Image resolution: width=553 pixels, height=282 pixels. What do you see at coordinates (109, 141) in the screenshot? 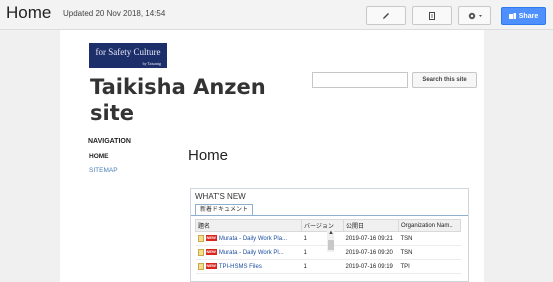
I see `navigation-heading: NAVIGATION` at bounding box center [109, 141].